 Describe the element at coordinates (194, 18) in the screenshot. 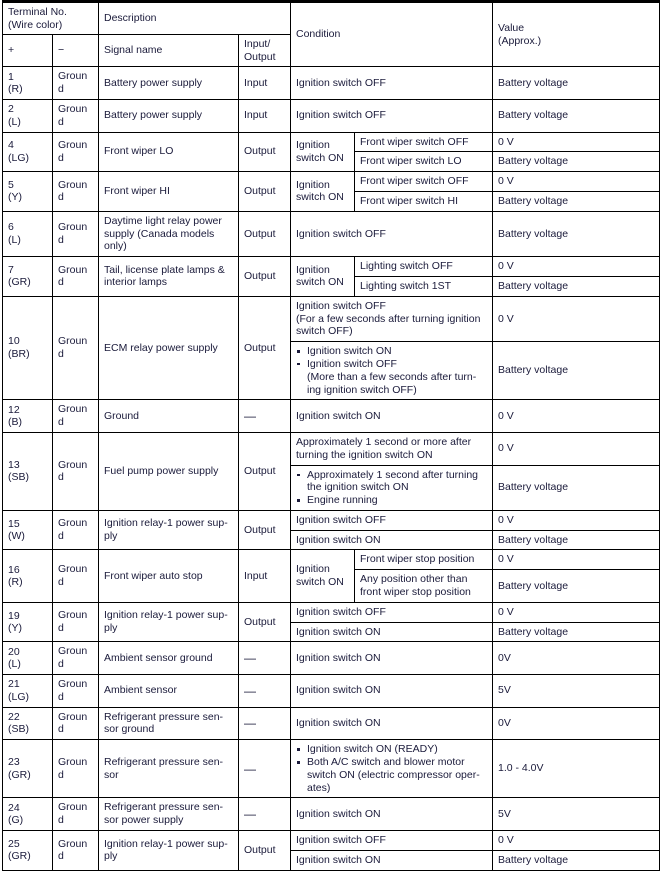

I see `header-description: Description` at that location.